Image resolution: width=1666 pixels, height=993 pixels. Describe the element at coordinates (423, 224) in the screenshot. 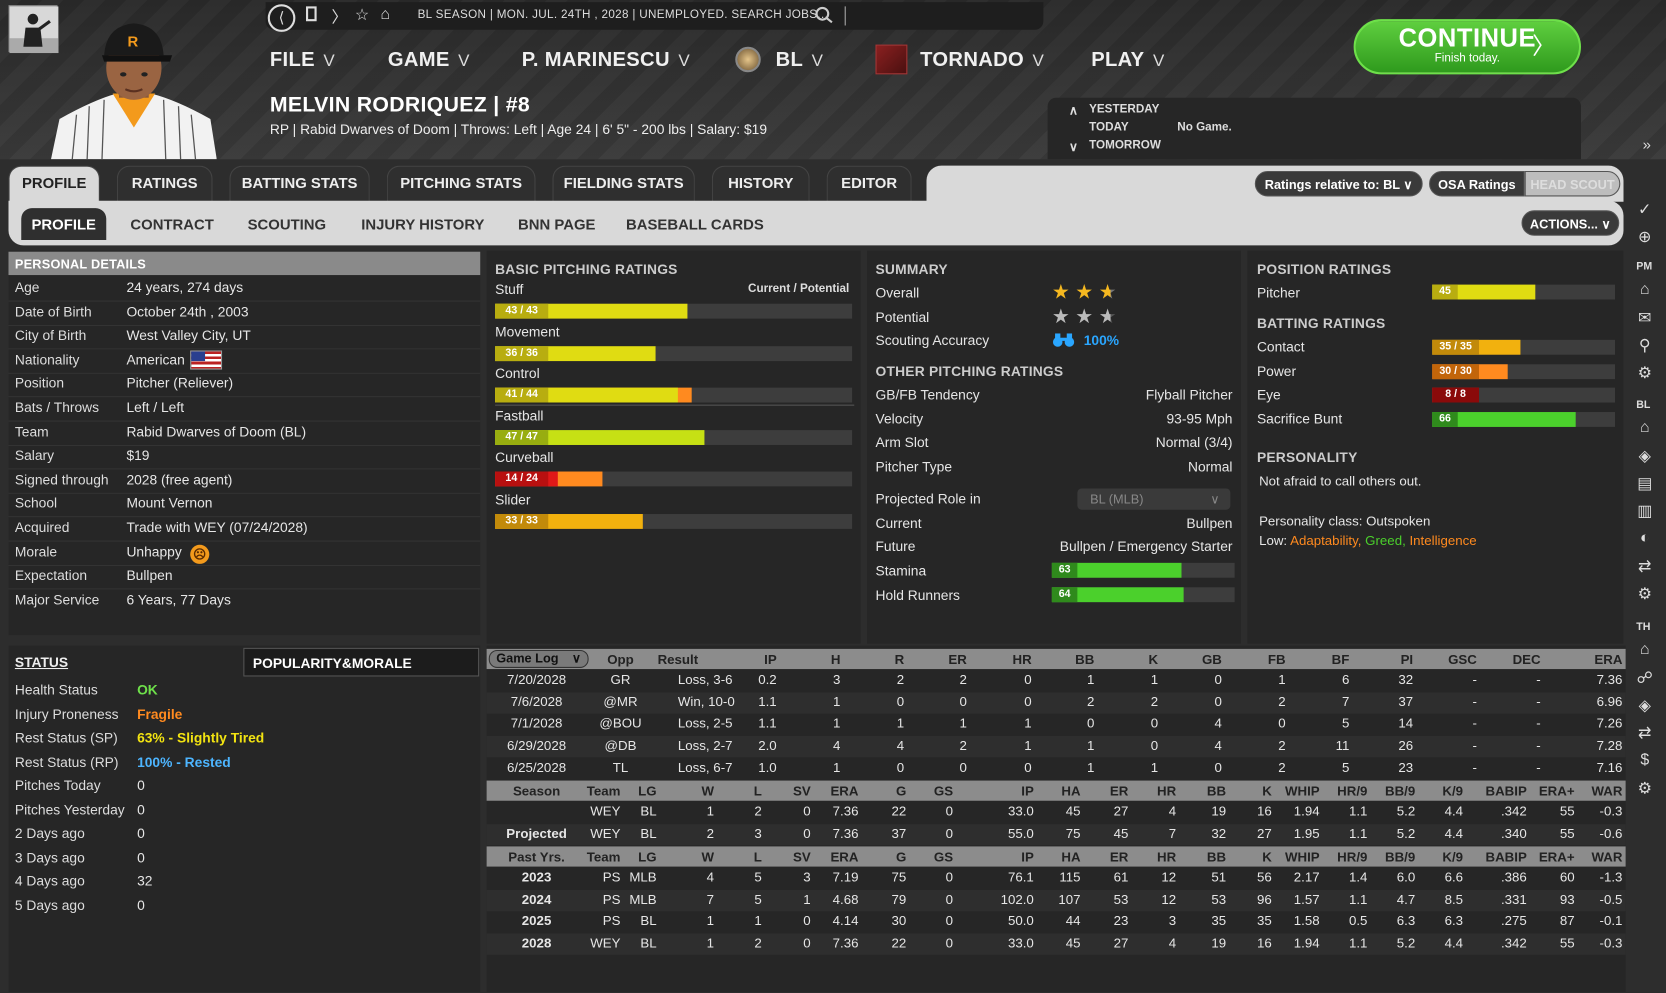

I see `subtab-injury-history: INJURY HISTORY` at that location.